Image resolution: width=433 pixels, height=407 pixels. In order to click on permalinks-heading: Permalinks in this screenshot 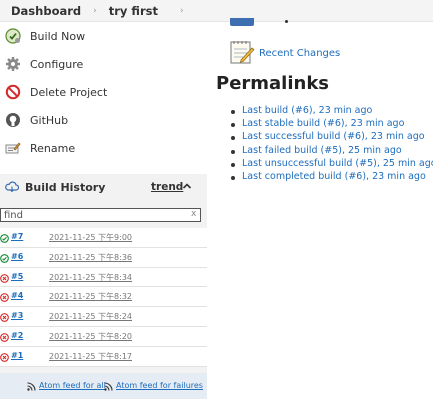, I will do `click(273, 83)`.